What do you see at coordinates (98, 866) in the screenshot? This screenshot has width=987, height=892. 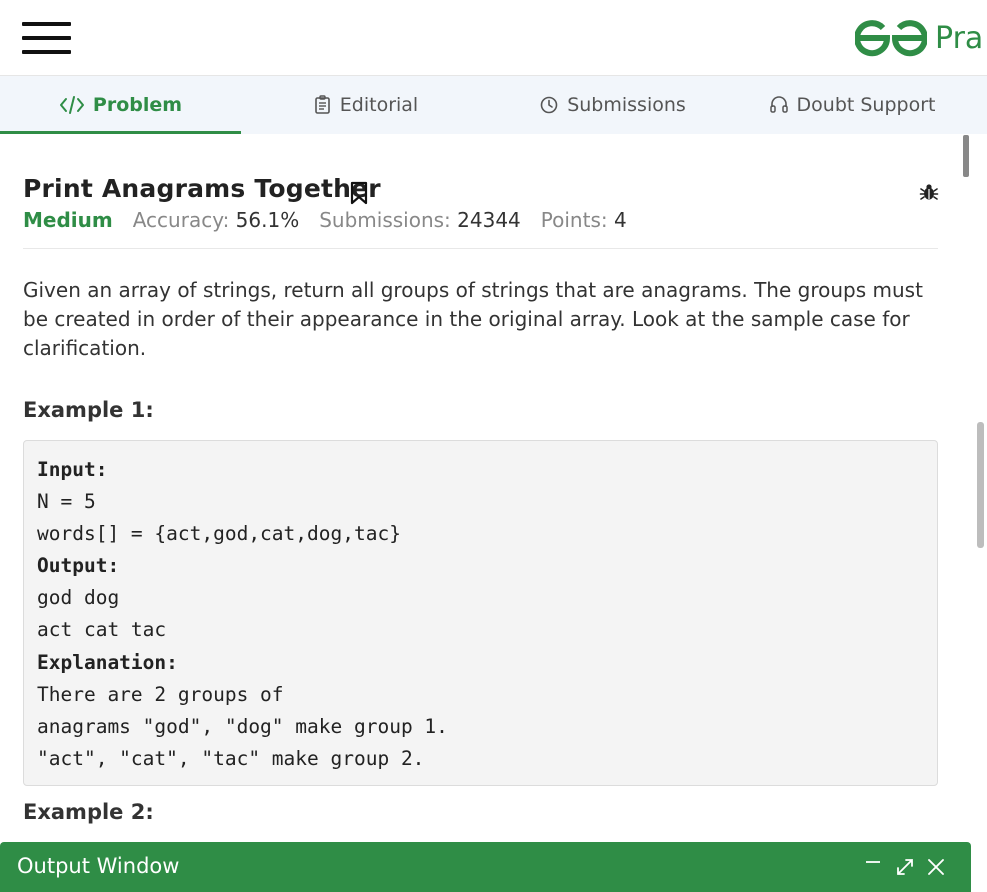 I see `output-window-title: Output Window` at bounding box center [98, 866].